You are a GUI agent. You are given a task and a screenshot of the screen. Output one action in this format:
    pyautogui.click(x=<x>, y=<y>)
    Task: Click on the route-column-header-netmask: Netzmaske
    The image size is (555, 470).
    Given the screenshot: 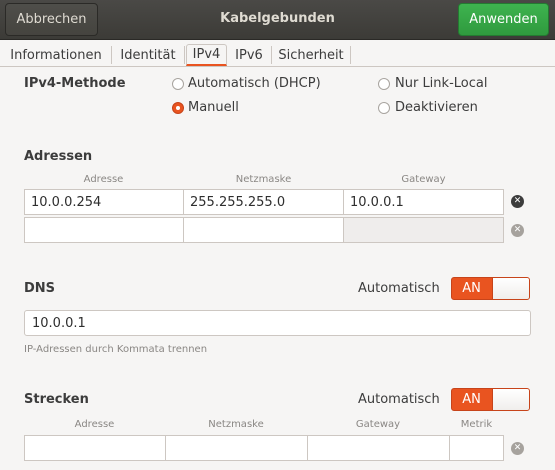 What is the action you would take?
    pyautogui.click(x=236, y=424)
    